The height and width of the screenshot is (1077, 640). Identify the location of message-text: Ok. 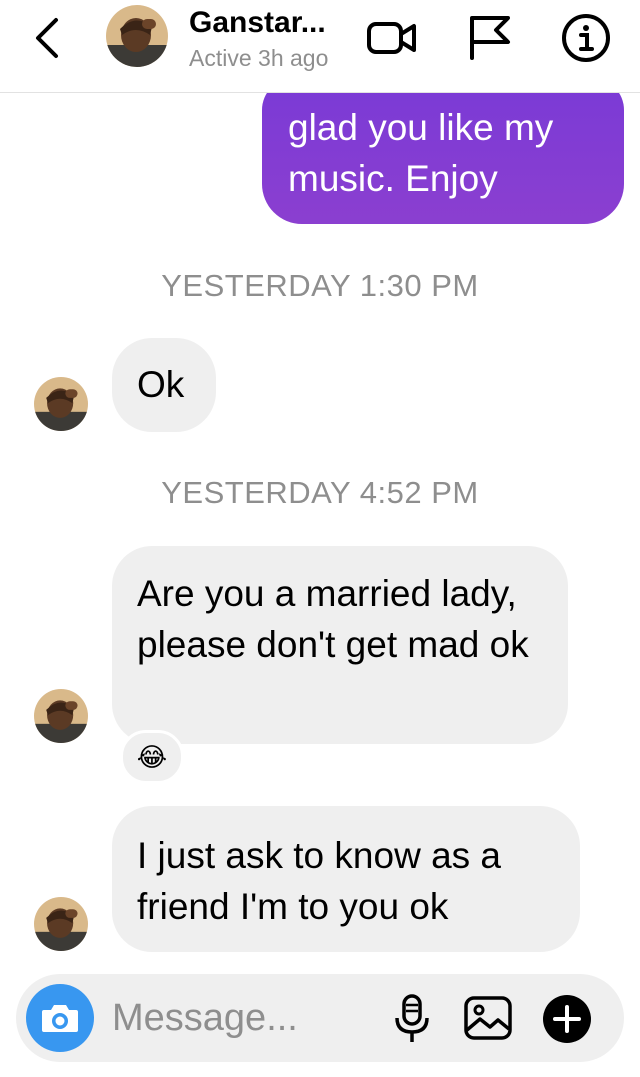
(161, 384).